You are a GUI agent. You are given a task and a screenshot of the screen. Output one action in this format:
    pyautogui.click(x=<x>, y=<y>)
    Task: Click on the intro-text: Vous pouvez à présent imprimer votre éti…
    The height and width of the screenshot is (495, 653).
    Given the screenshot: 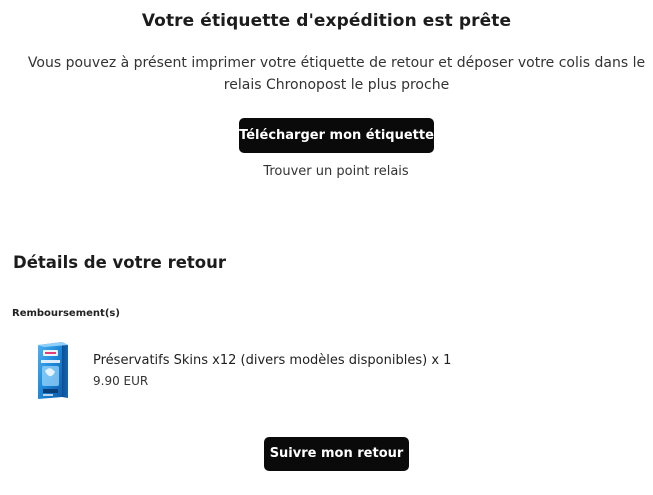 What is the action you would take?
    pyautogui.click(x=336, y=74)
    